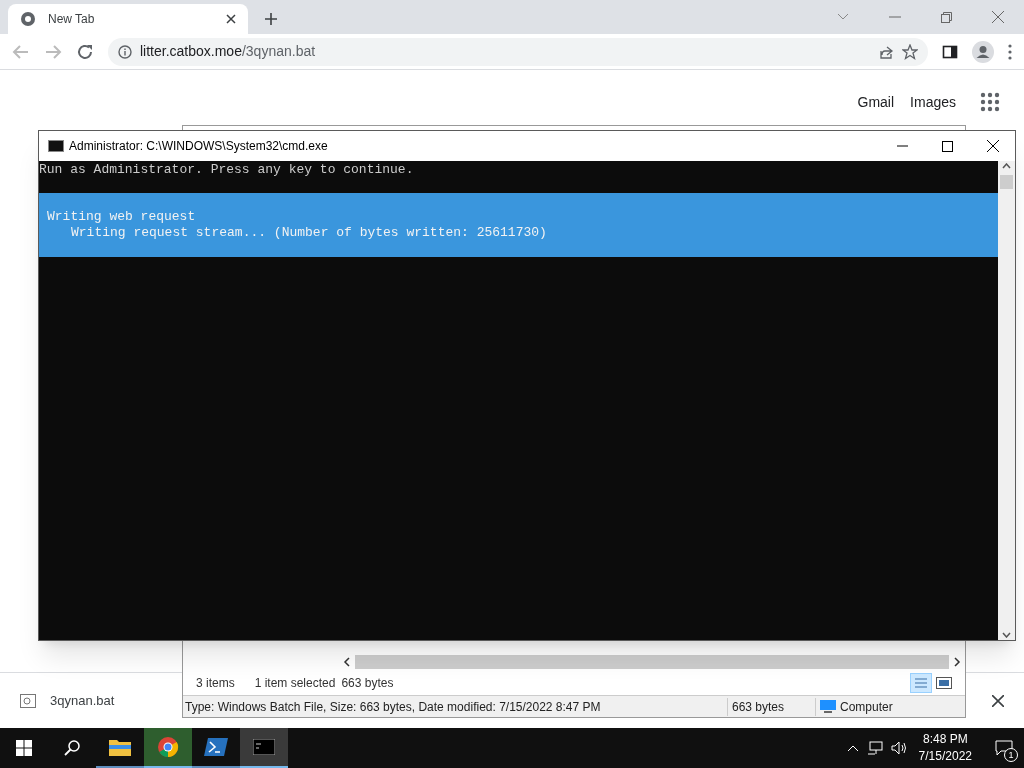 This screenshot has width=1024, height=768. Describe the element at coordinates (843, 17) in the screenshot. I see `chevron-down-icon` at that location.